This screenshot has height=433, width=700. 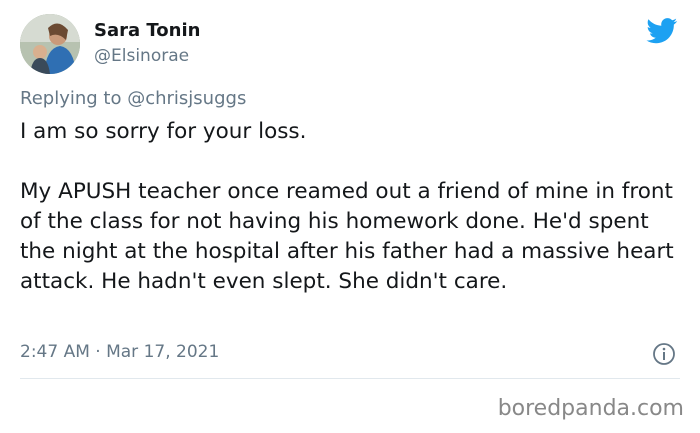 I want to click on author-name: Sara Tonin, so click(x=147, y=30).